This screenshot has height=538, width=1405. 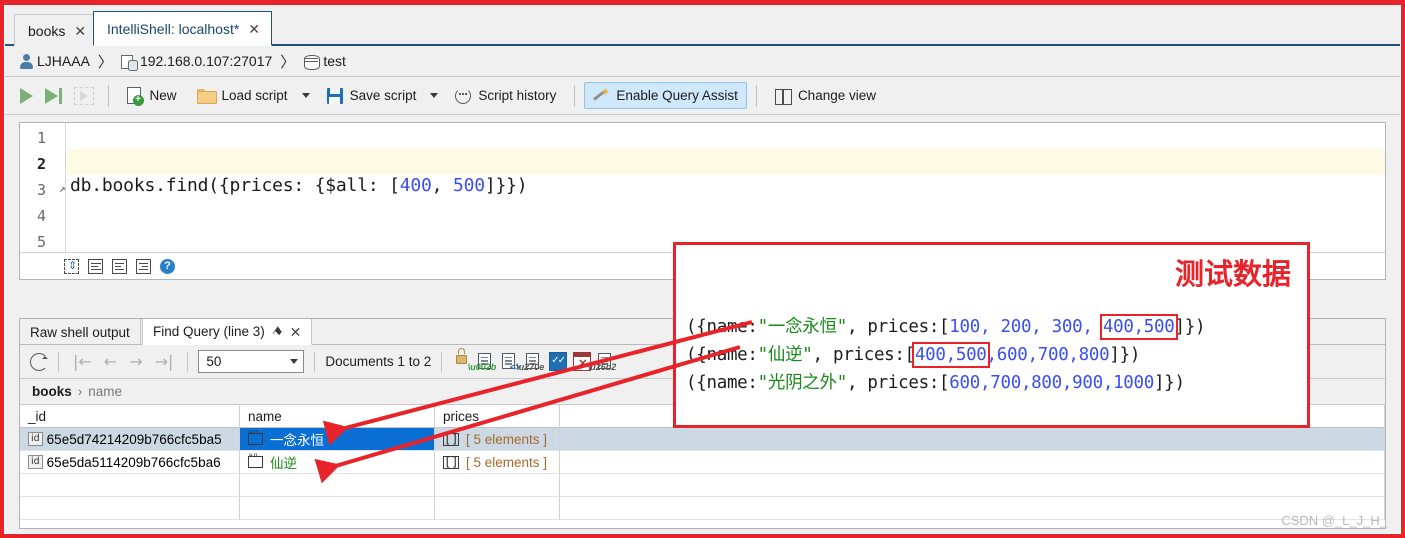 I want to click on grid-empty-row, so click(x=702, y=508).